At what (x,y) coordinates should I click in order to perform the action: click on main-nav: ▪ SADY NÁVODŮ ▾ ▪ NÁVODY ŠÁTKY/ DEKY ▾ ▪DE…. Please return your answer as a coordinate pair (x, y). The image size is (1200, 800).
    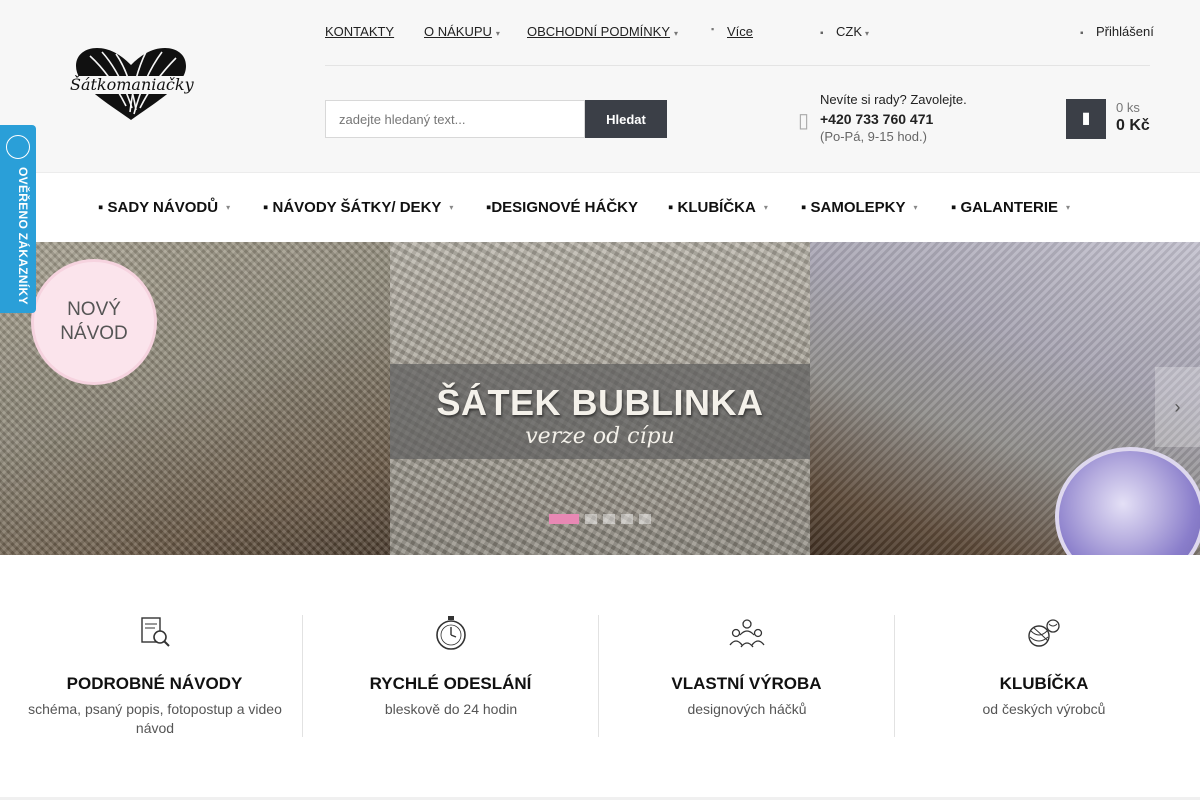
    Looking at the image, I should click on (600, 207).